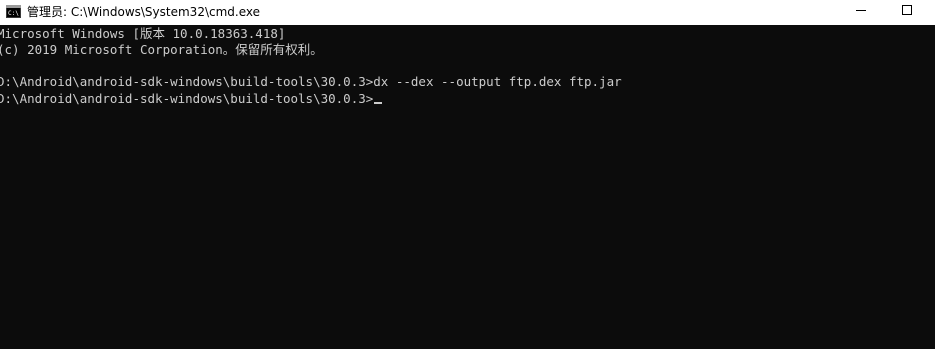 The image size is (935, 349). I want to click on minimize-button, so click(861, 12).